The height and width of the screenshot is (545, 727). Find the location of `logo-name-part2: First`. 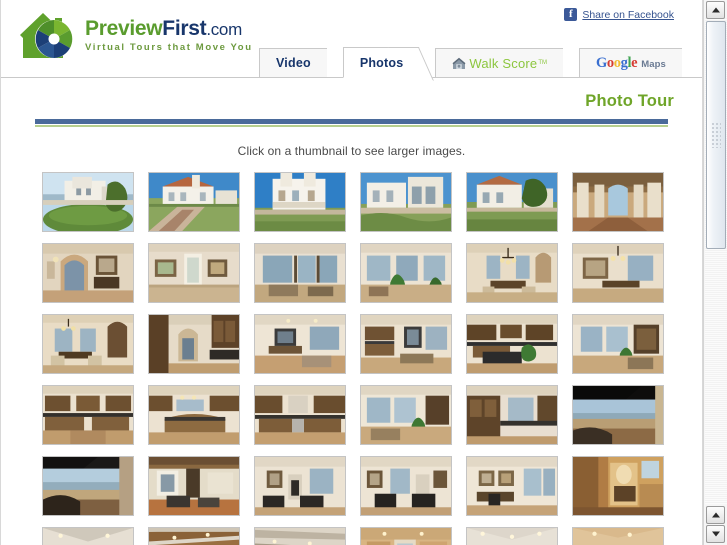

logo-name-part2: First is located at coordinates (184, 28).